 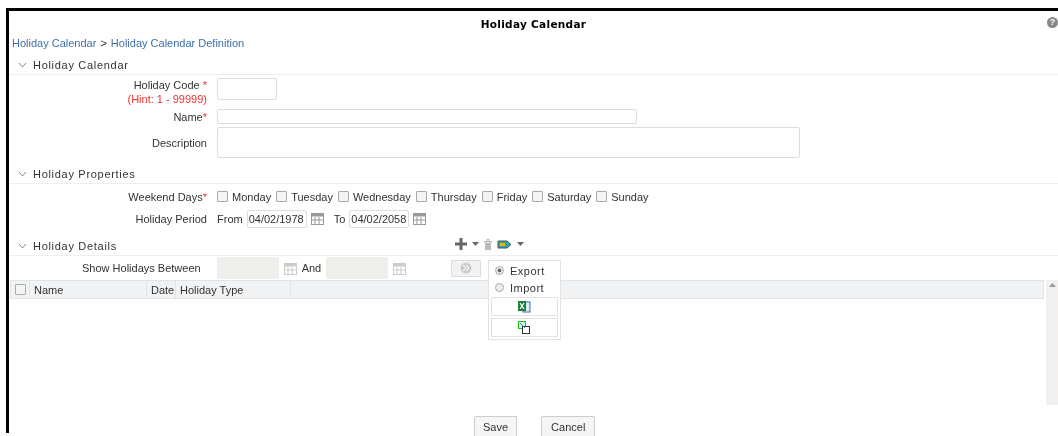 I want to click on checkbox-label: Tuesday, so click(x=312, y=196).